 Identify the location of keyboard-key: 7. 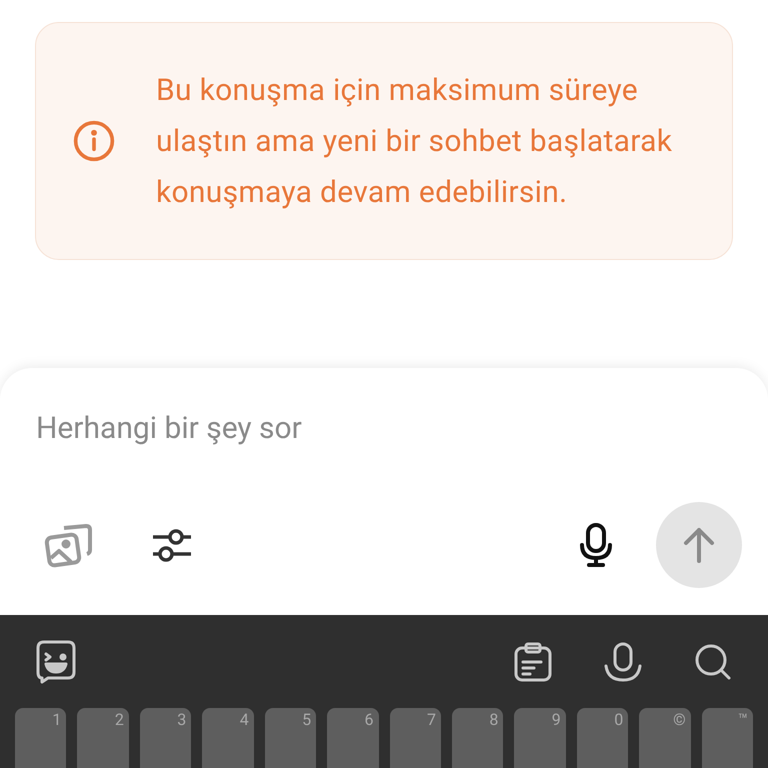
(415, 738).